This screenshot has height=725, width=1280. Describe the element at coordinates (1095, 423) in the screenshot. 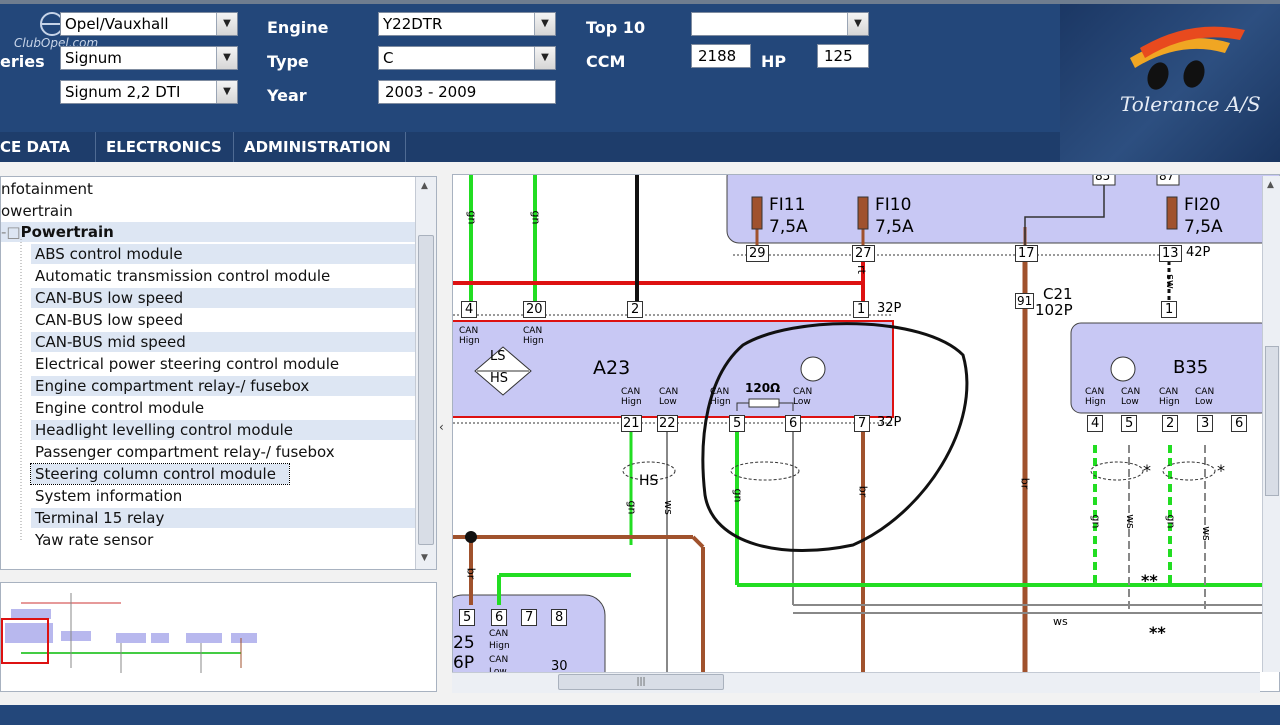

I see `b35-pin-4: 4` at that location.